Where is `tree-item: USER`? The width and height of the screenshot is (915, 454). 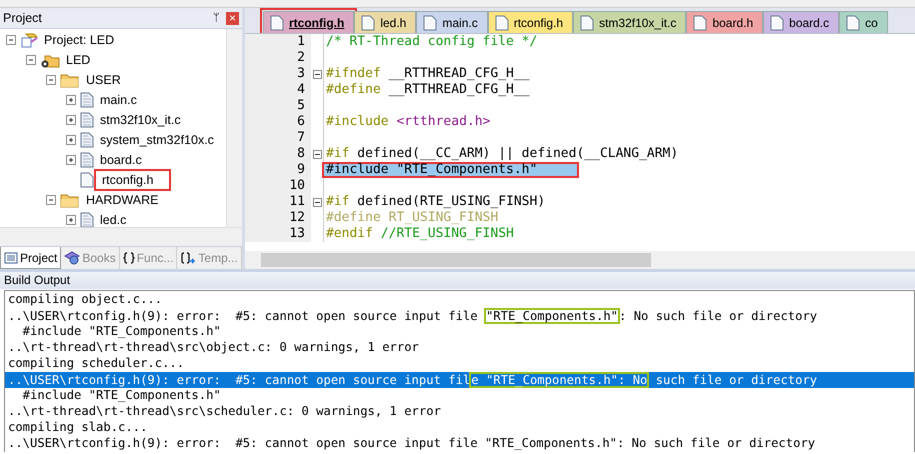
tree-item: USER is located at coordinates (103, 80).